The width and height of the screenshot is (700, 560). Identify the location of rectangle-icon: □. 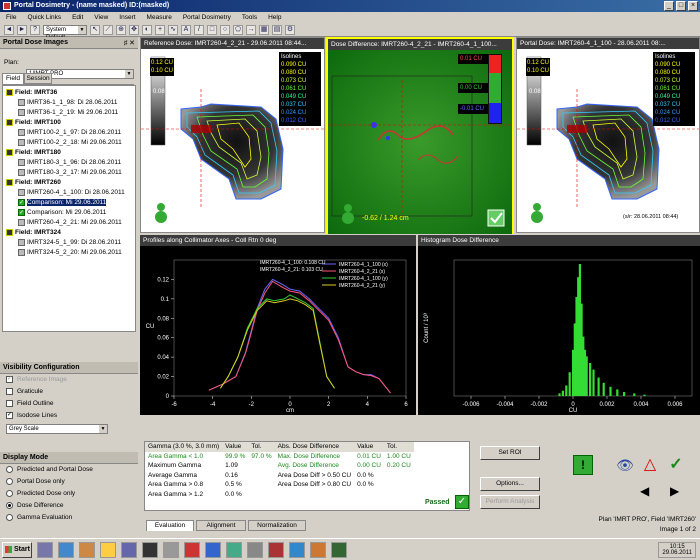
(212, 29).